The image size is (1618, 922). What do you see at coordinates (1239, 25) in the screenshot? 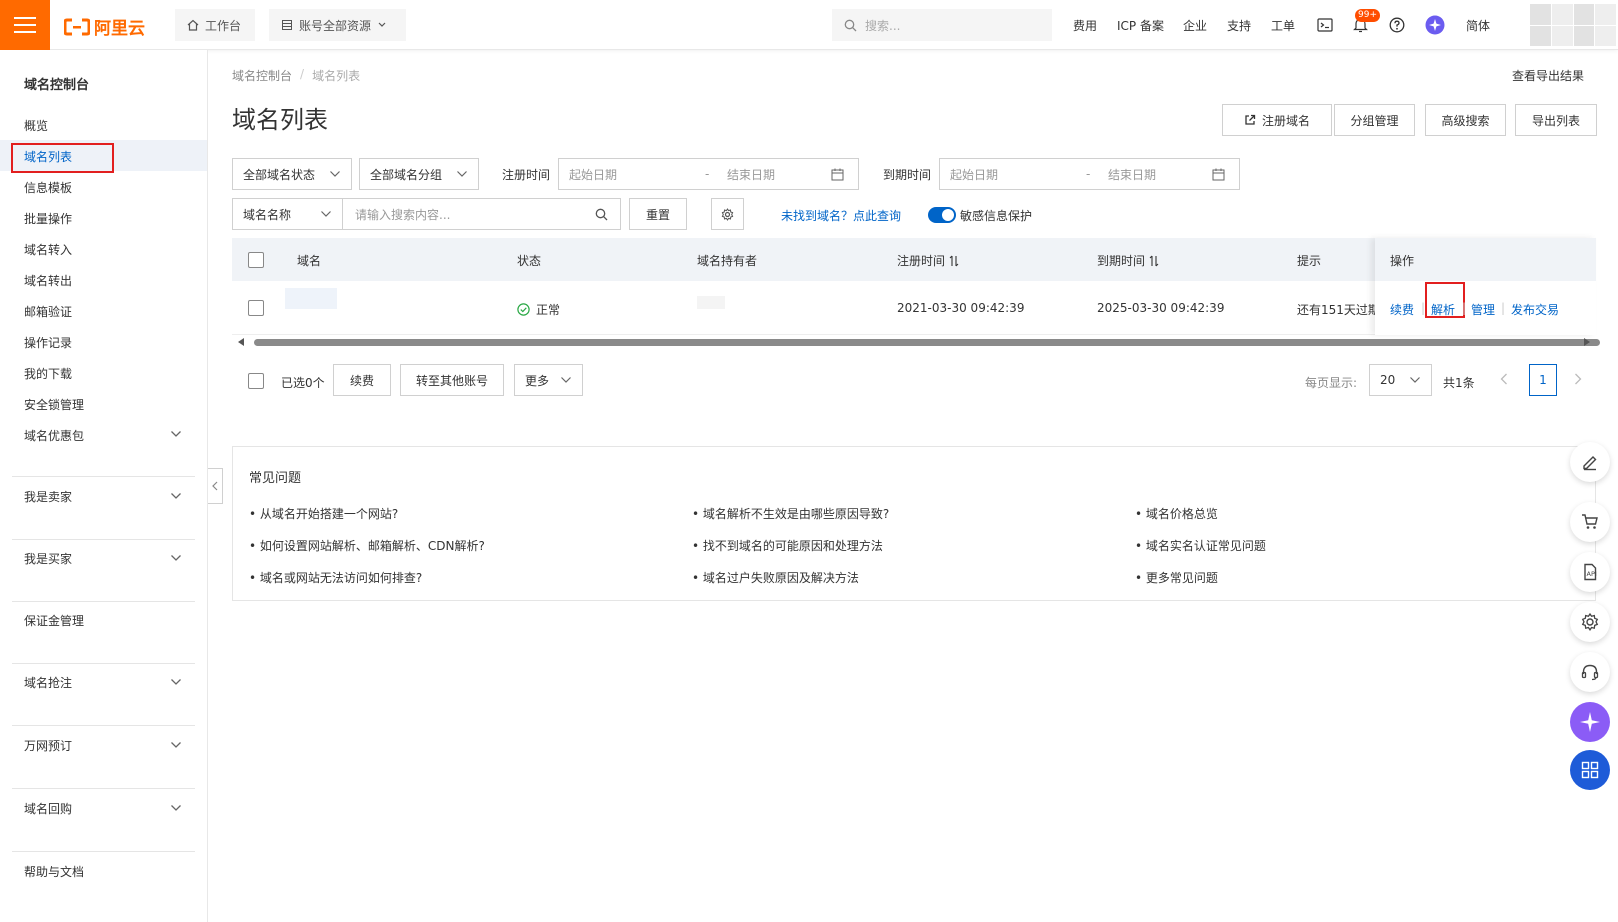
I see `nav-support: 支持` at bounding box center [1239, 25].